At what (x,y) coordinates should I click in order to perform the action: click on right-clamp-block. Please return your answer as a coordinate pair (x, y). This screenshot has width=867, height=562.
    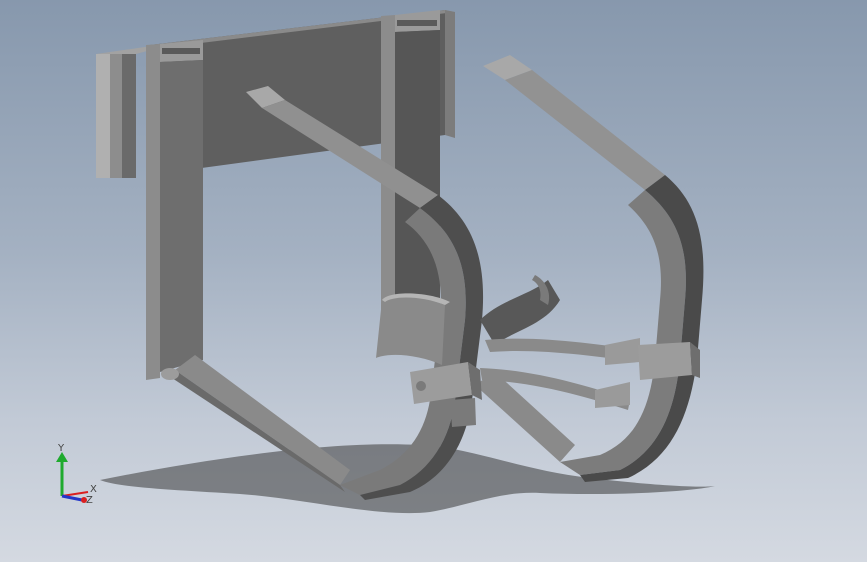
    Looking at the image, I should click on (669, 361).